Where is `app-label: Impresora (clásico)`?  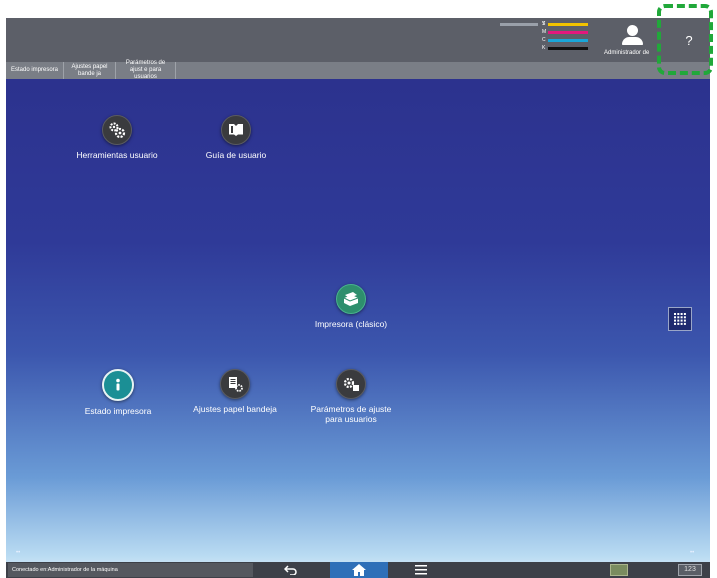 app-label: Impresora (clásico) is located at coordinates (351, 324).